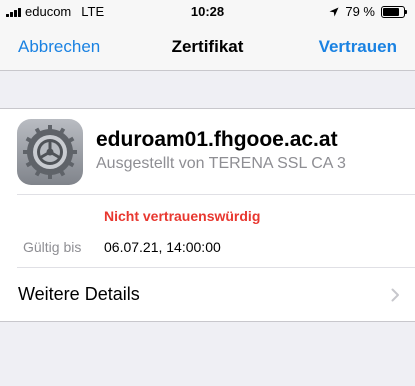 Image resolution: width=415 pixels, height=386 pixels. Describe the element at coordinates (221, 163) in the screenshot. I see `certificate-issuer: Ausgestellt von TERENA SSL CA 3` at that location.